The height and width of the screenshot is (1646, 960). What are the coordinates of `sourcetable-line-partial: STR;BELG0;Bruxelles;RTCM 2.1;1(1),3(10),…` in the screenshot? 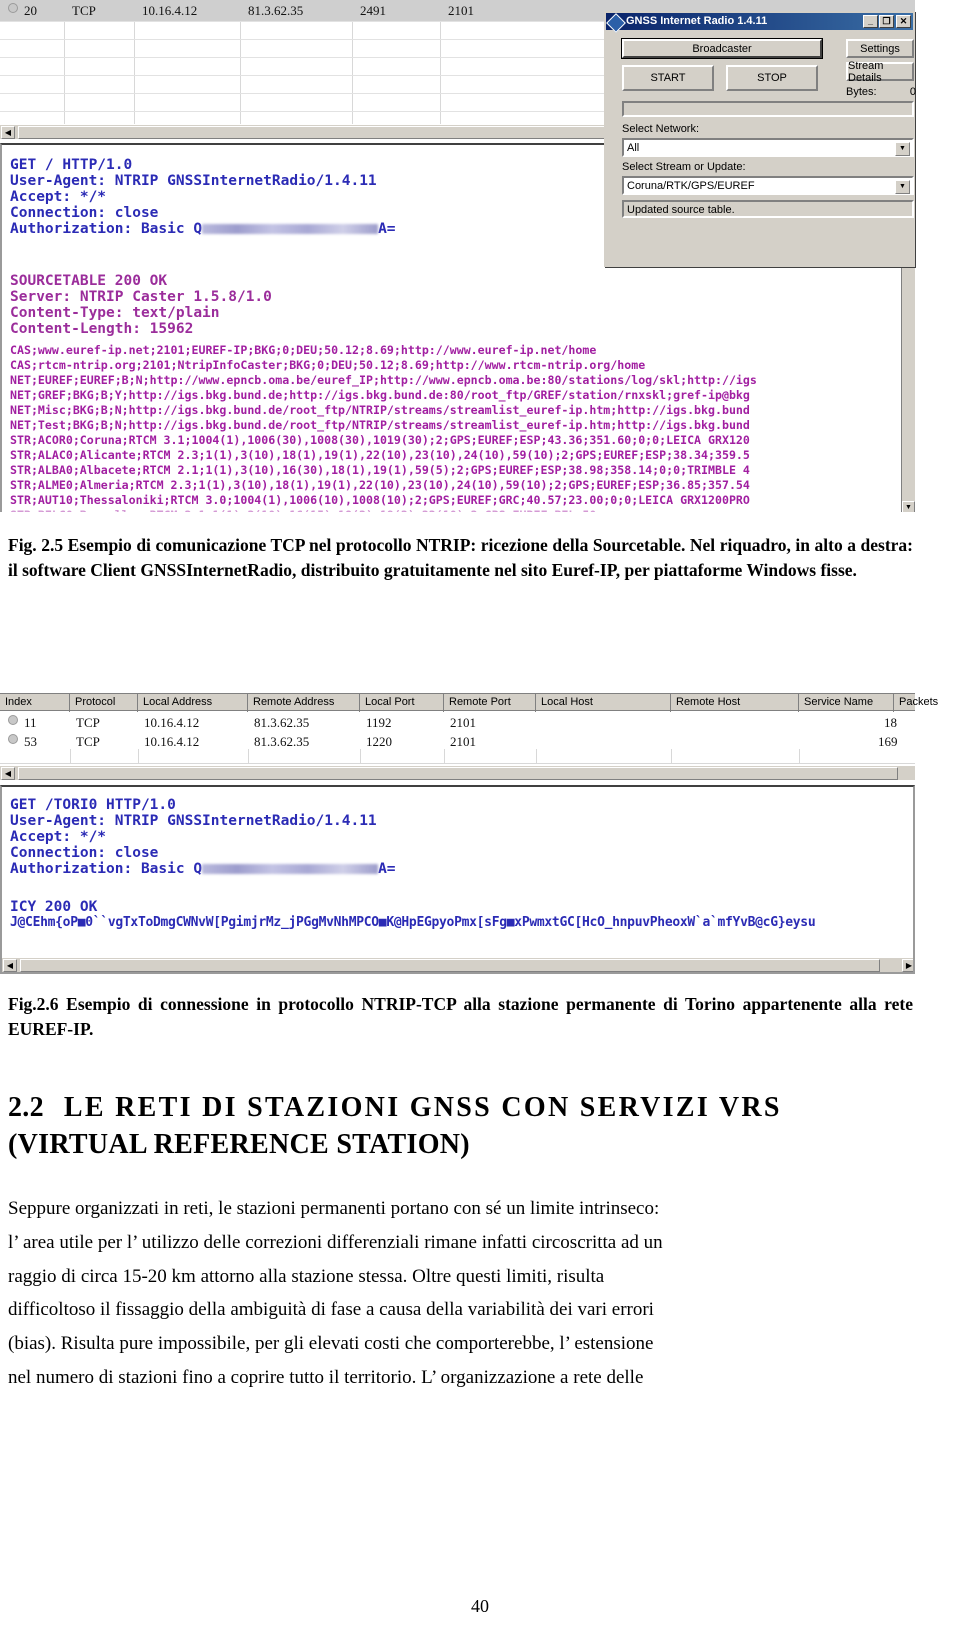 It's located at (306, 510).